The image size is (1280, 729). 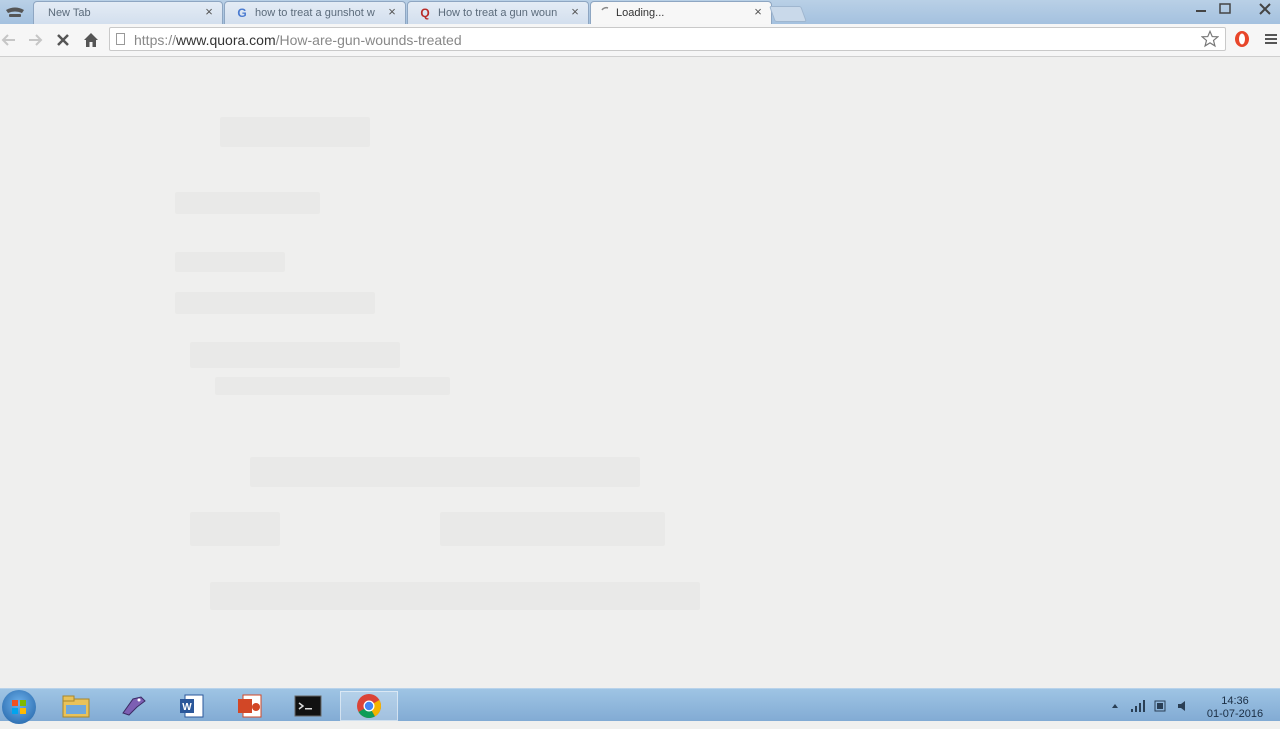 What do you see at coordinates (605, 8) in the screenshot?
I see `loading-spinner-icon` at bounding box center [605, 8].